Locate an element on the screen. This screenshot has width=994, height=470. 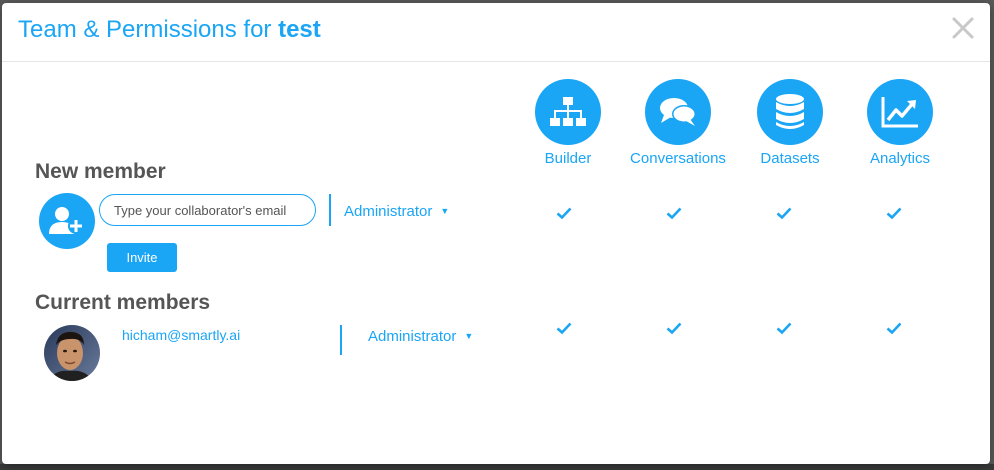
permission-column-conversations: Conversations is located at coordinates (678, 123).